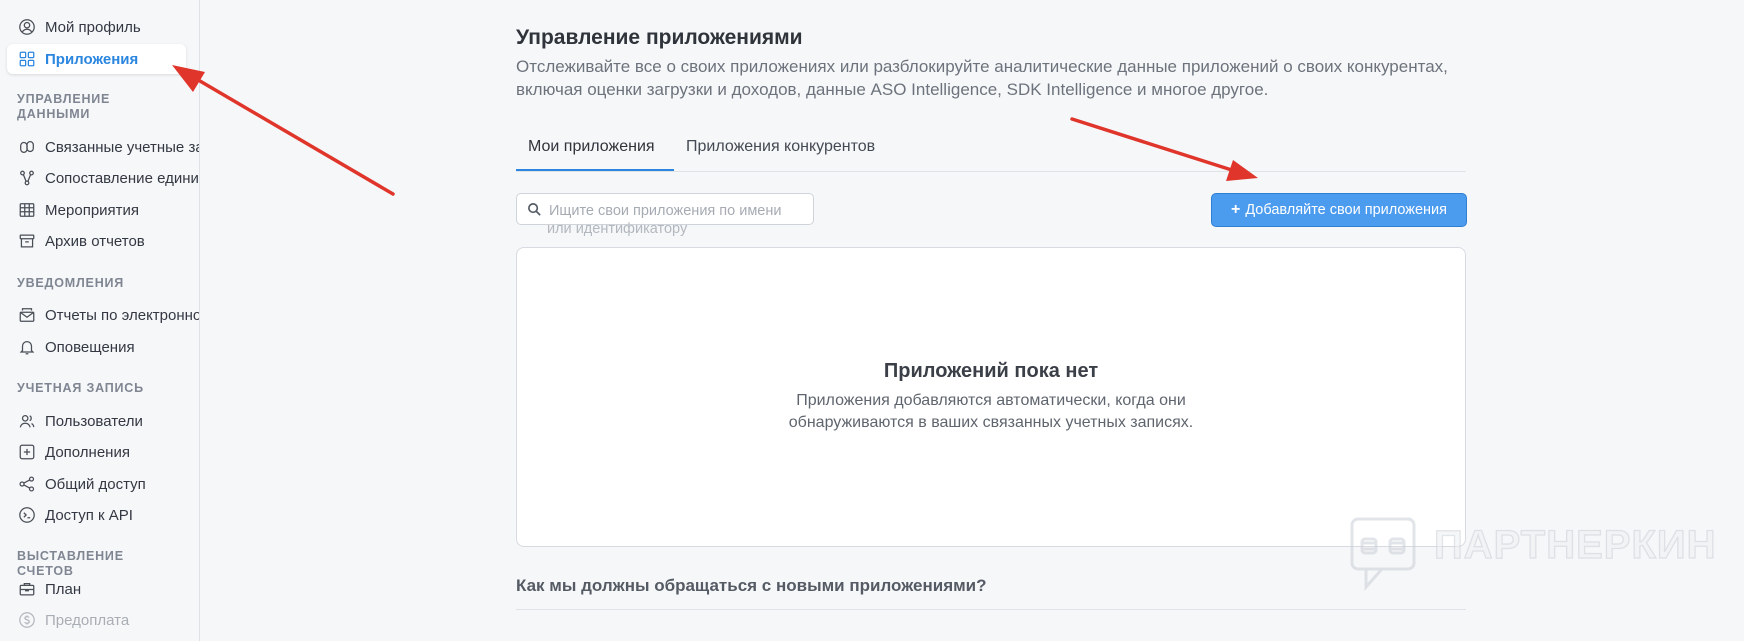 This screenshot has width=1744, height=641. I want to click on search-icon, so click(534, 209).